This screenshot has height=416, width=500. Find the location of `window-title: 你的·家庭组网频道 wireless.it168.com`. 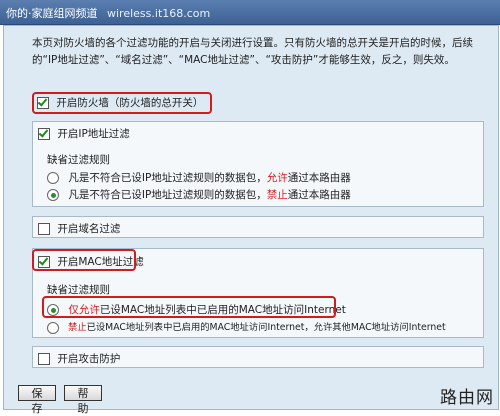

window-title: 你的·家庭组网频道 wireless.it168.com is located at coordinates (108, 13).